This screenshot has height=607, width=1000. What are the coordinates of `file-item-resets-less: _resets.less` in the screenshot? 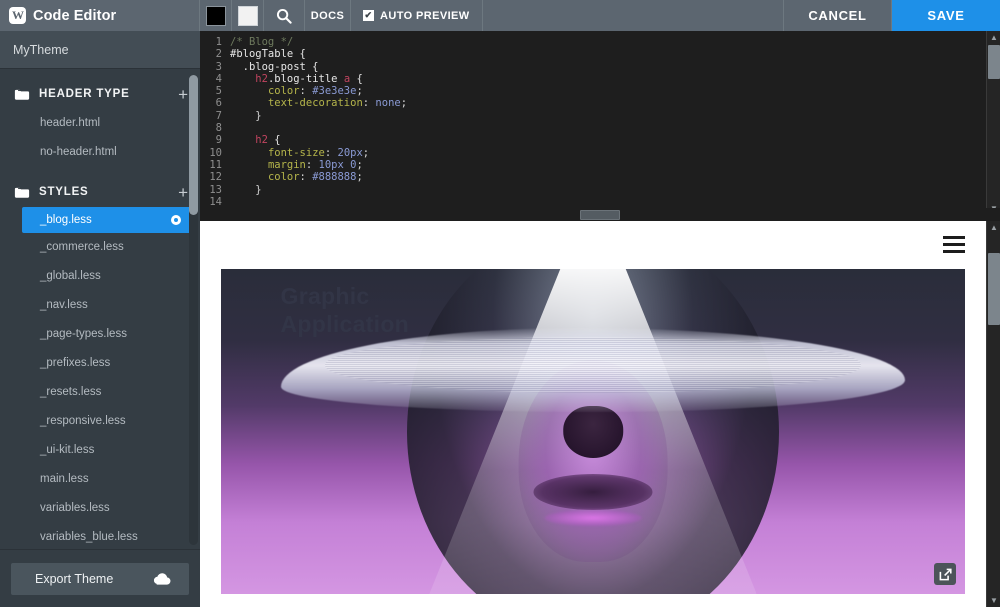 It's located at (100, 392).